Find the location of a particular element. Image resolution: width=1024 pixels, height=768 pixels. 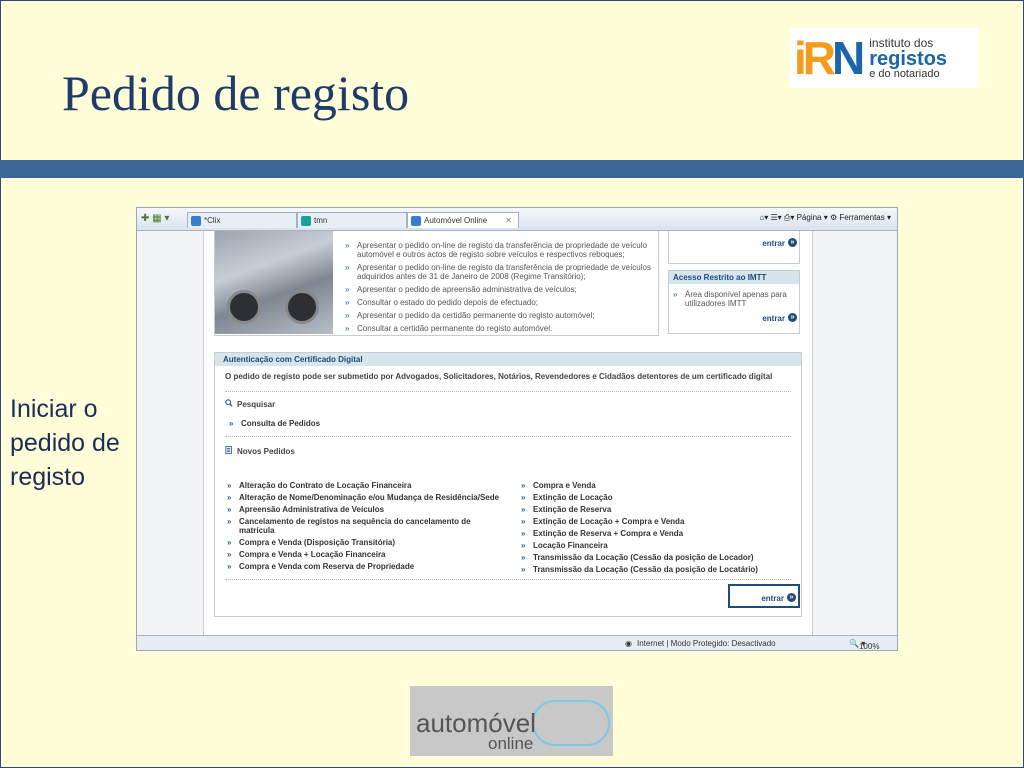

car-outline-icon is located at coordinates (571, 723).